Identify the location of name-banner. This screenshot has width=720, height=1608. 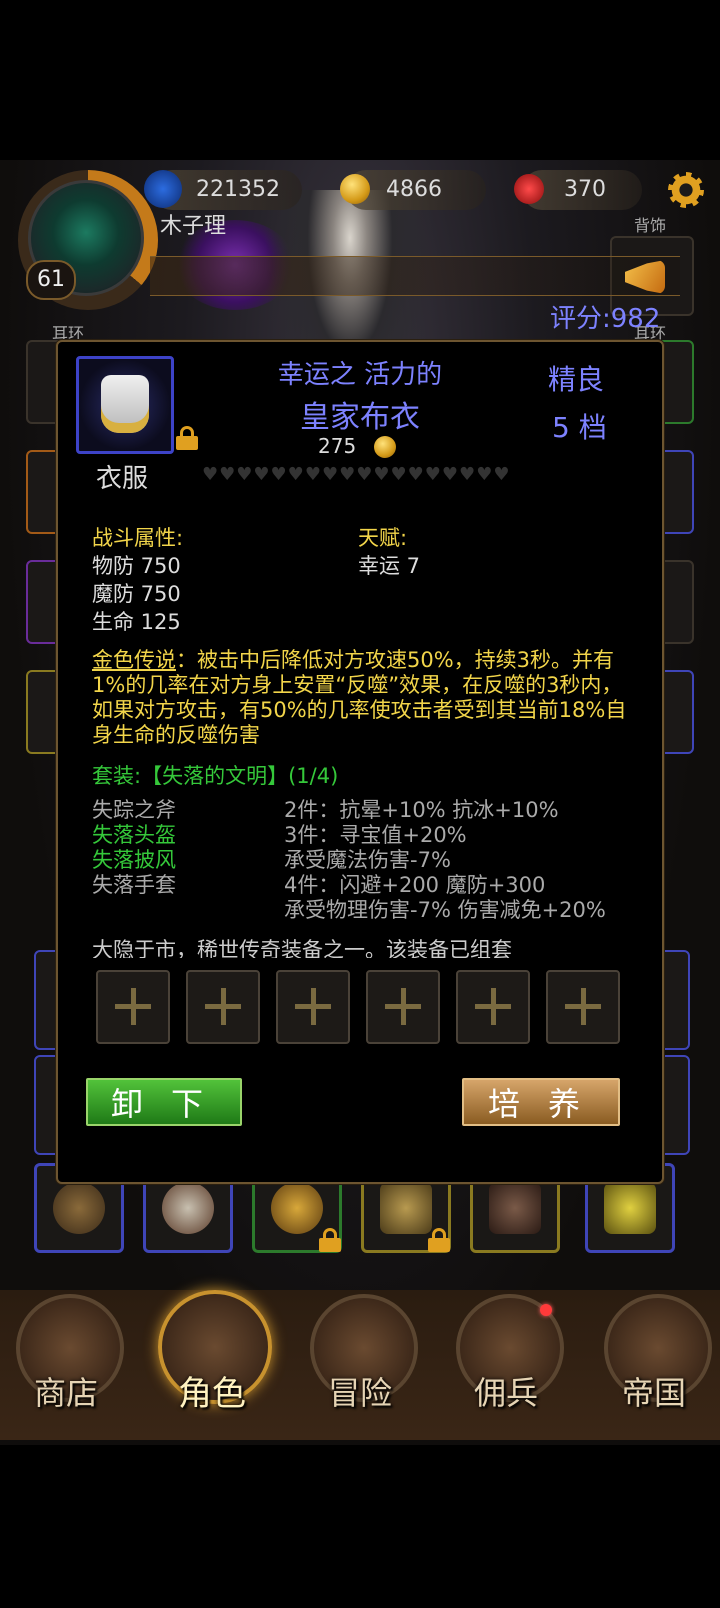
(415, 276).